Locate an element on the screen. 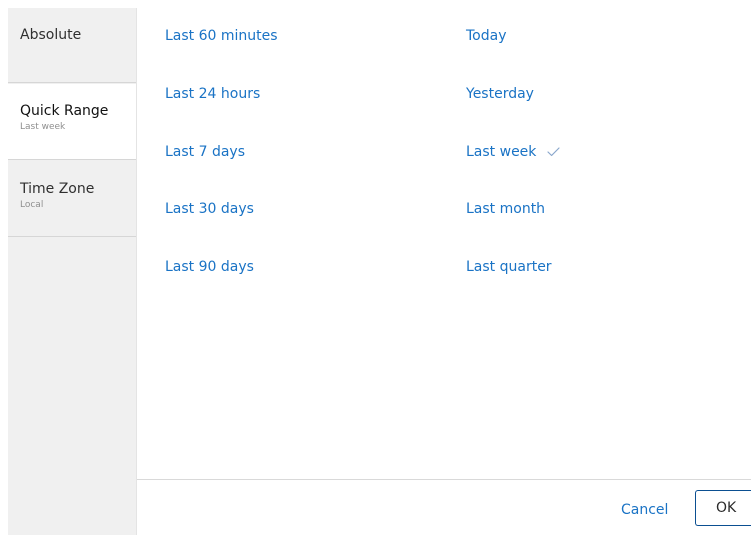 The height and width of the screenshot is (535, 751). range-option-last-month: Last month is located at coordinates (505, 209).